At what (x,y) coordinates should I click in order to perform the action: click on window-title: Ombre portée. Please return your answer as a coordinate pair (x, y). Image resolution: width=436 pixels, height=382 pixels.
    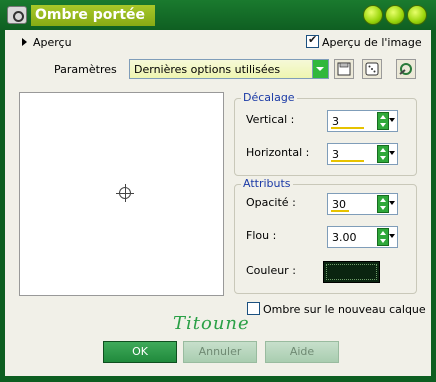
    Looking at the image, I should click on (93, 15).